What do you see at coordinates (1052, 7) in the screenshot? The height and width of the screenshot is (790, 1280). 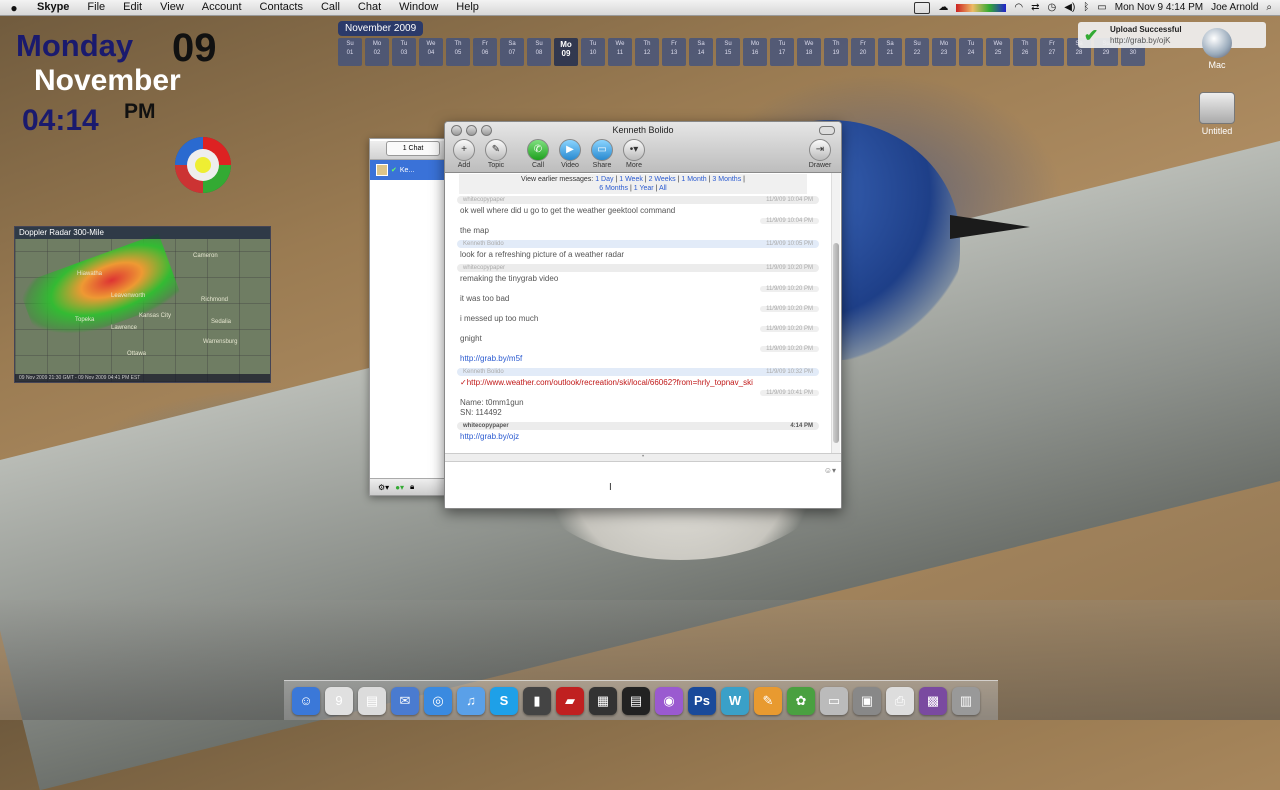 I see `clock-icon: ◷` at bounding box center [1052, 7].